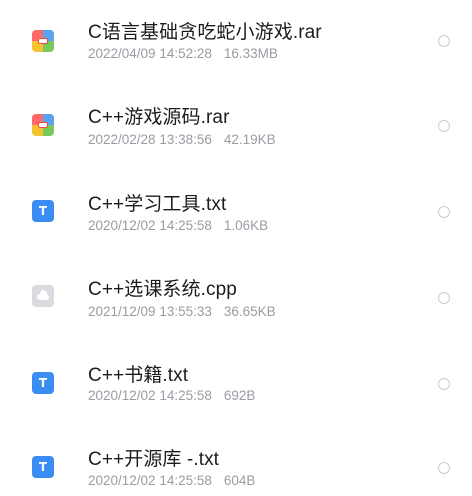 Image resolution: width=472 pixels, height=496 pixels. Describe the element at coordinates (236, 463) in the screenshot. I see `file-row: T C++开源库 -.txt 2020/12/02 14:25:58 604B` at that location.